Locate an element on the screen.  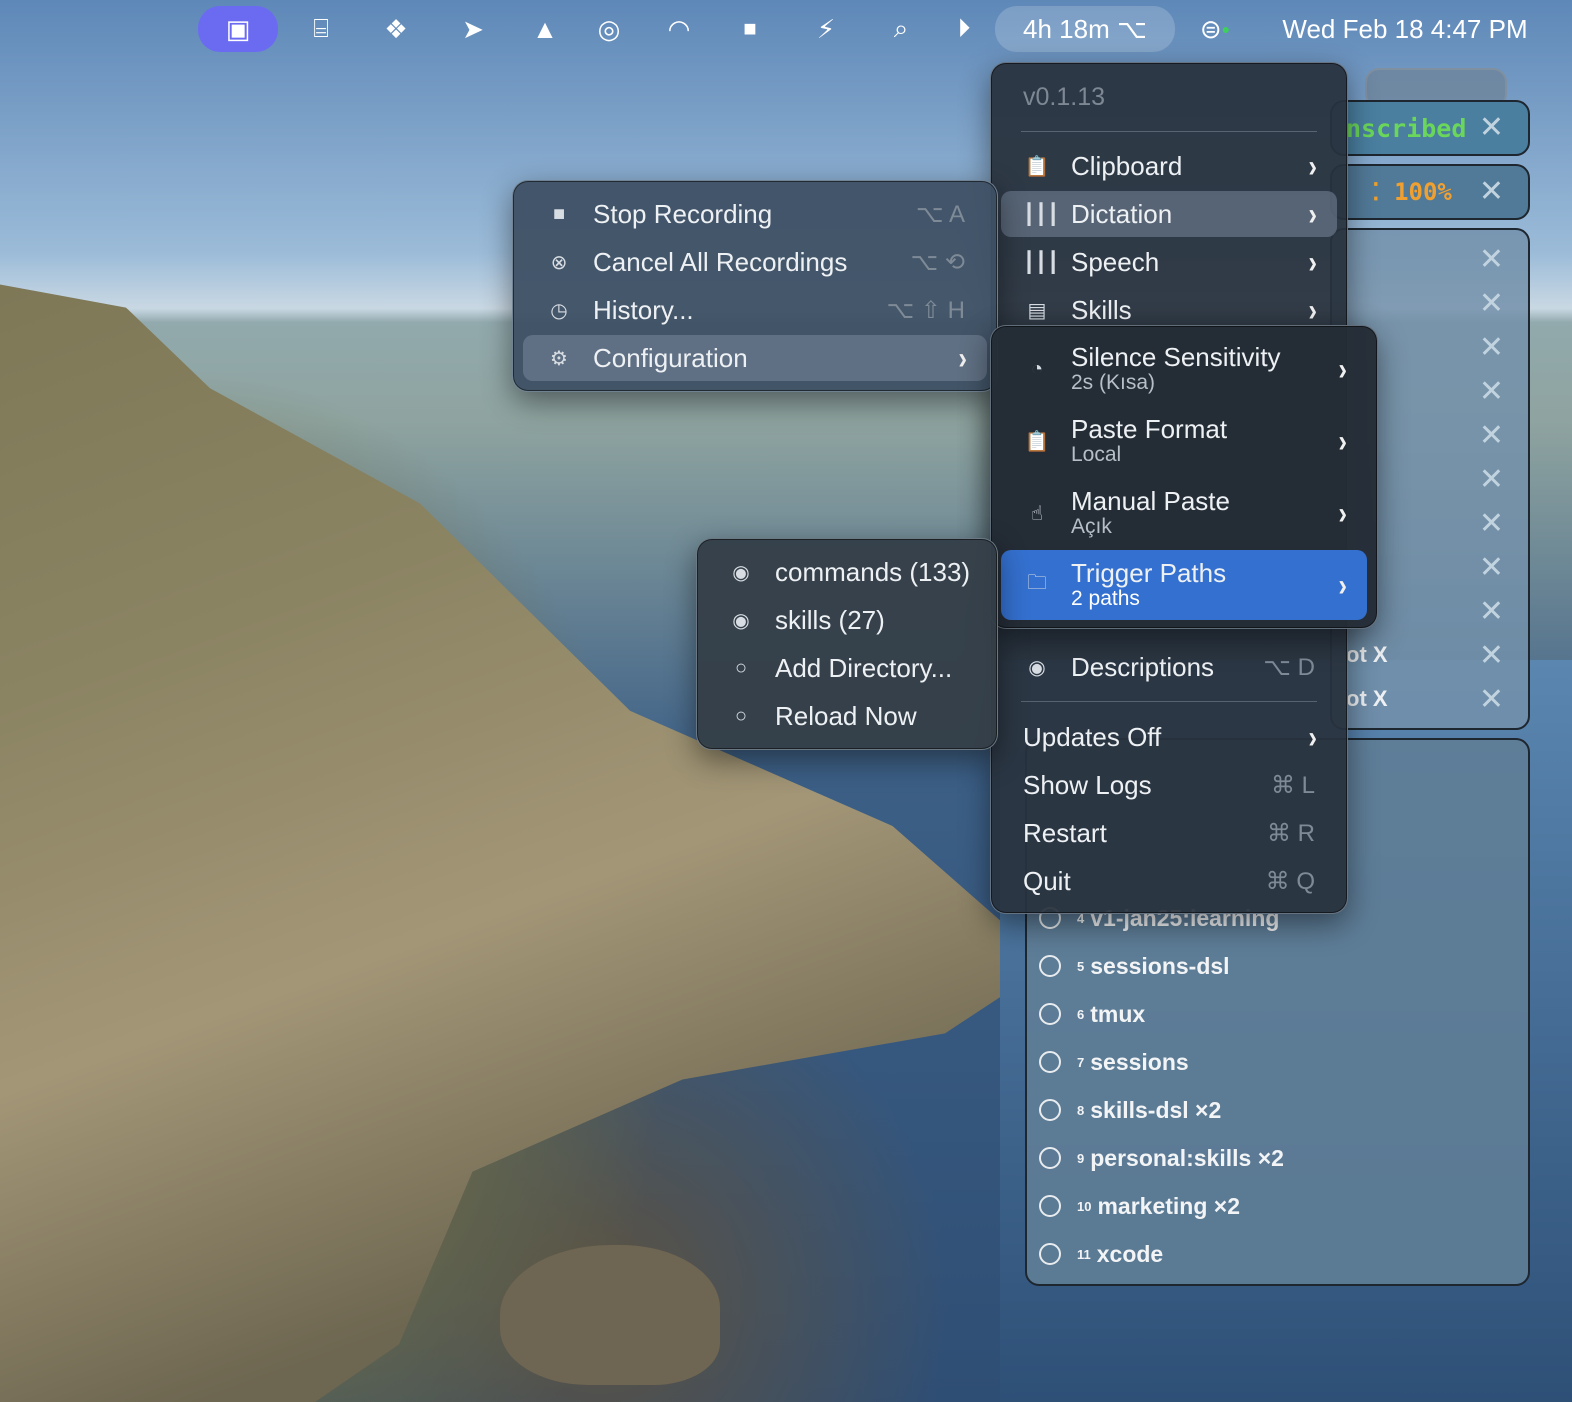
menu-item-updates: Updates Off › is located at coordinates (1169, 737).